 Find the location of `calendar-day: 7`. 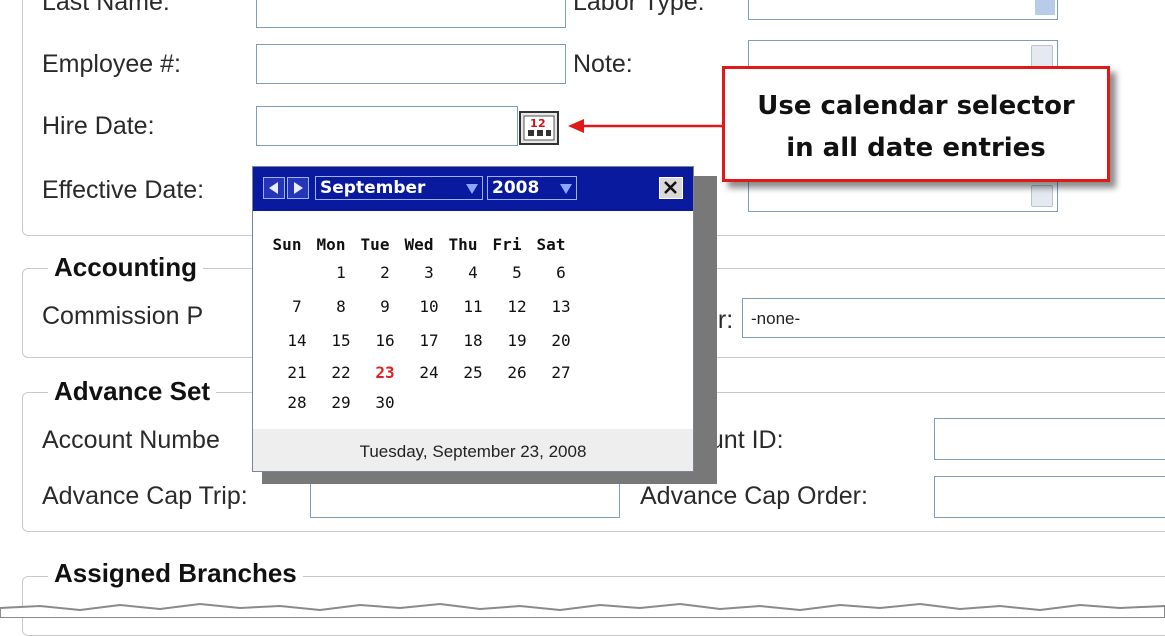

calendar-day: 7 is located at coordinates (297, 306).